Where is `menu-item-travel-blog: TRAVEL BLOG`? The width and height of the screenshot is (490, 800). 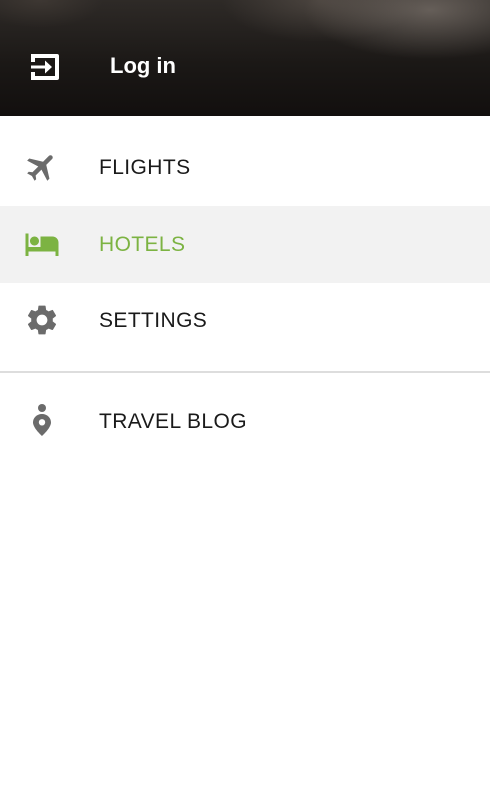 menu-item-travel-blog: TRAVEL BLOG is located at coordinates (245, 421).